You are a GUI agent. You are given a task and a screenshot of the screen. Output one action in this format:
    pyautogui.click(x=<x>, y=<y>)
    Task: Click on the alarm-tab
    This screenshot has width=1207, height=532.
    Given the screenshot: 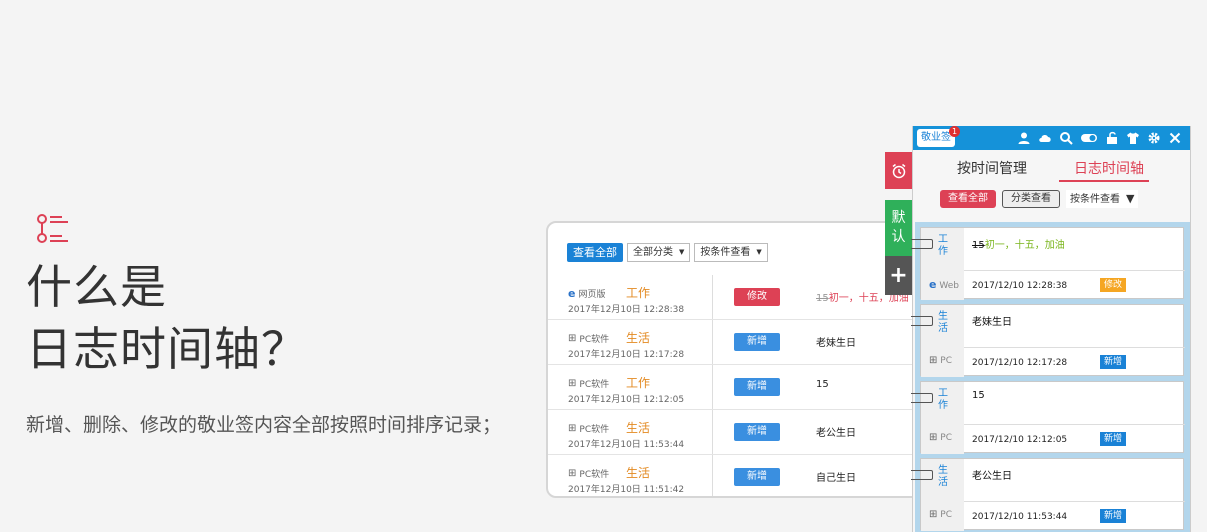 What is the action you would take?
    pyautogui.click(x=898, y=170)
    